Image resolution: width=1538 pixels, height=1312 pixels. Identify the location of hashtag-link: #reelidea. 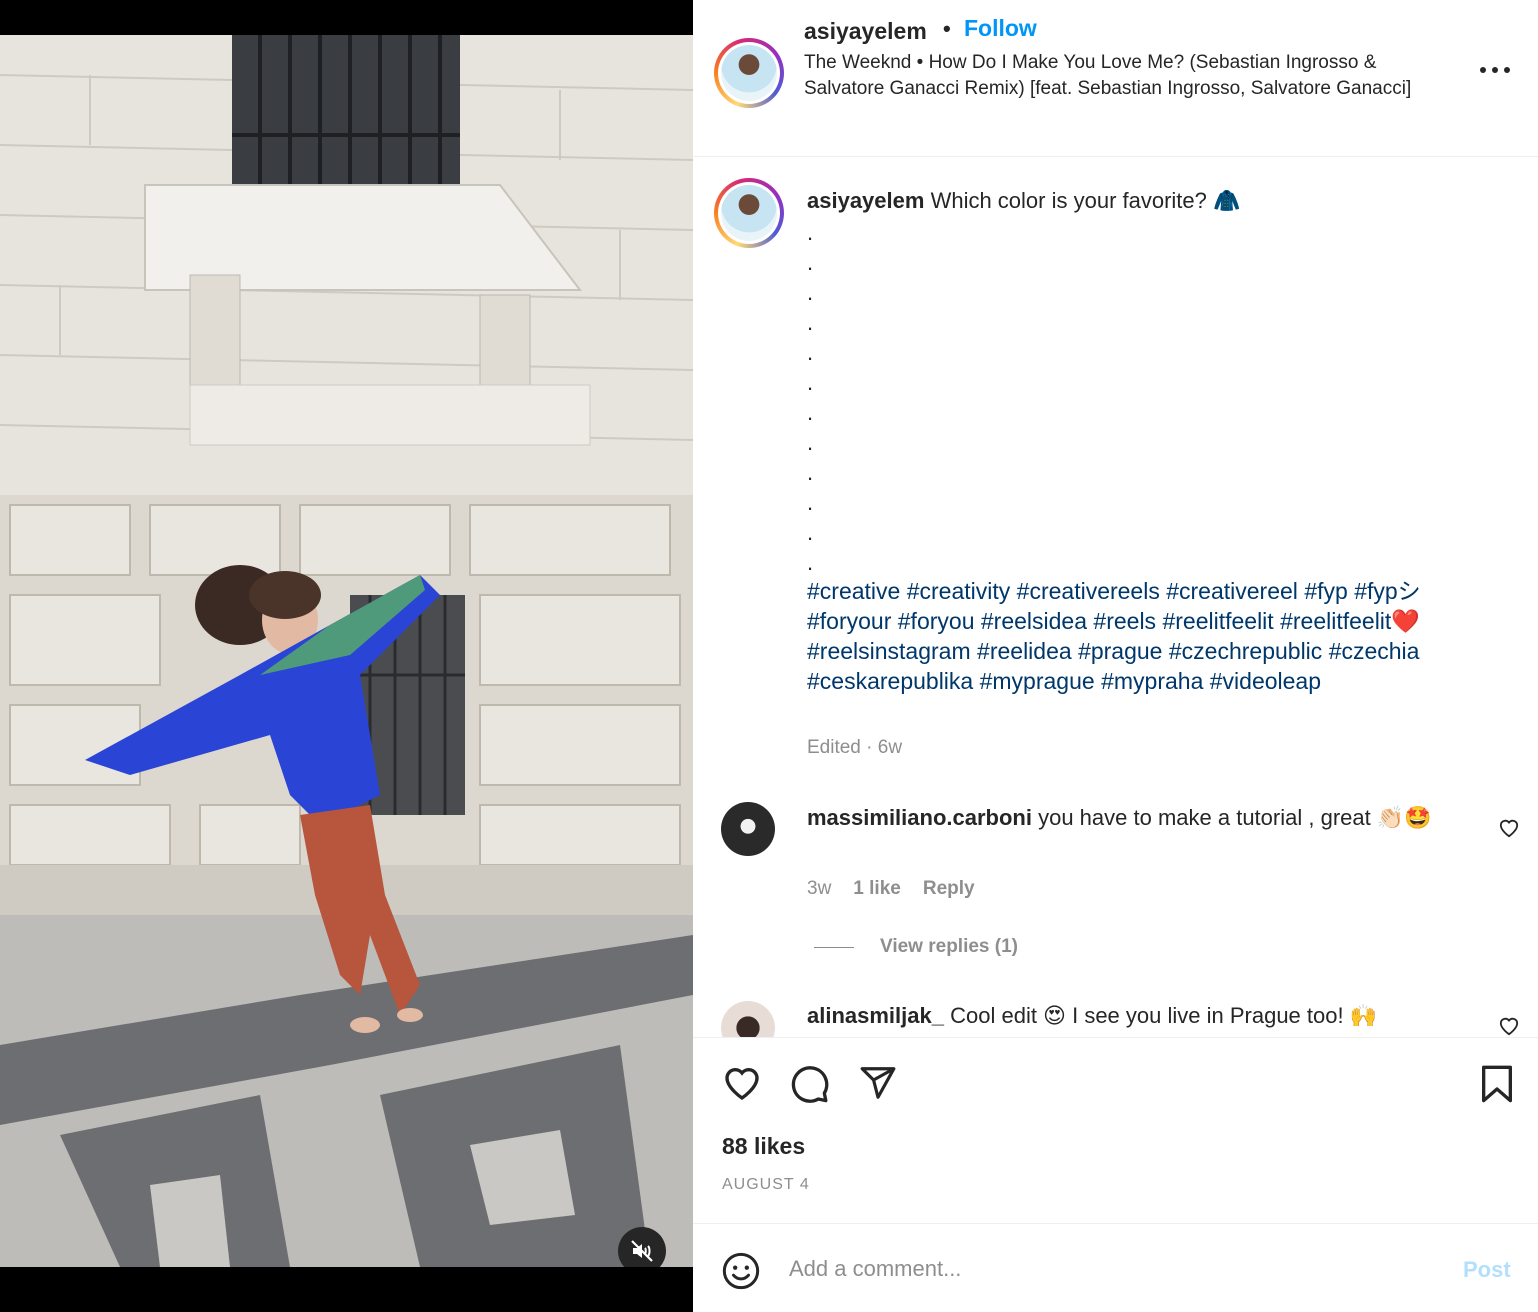
(1024, 651).